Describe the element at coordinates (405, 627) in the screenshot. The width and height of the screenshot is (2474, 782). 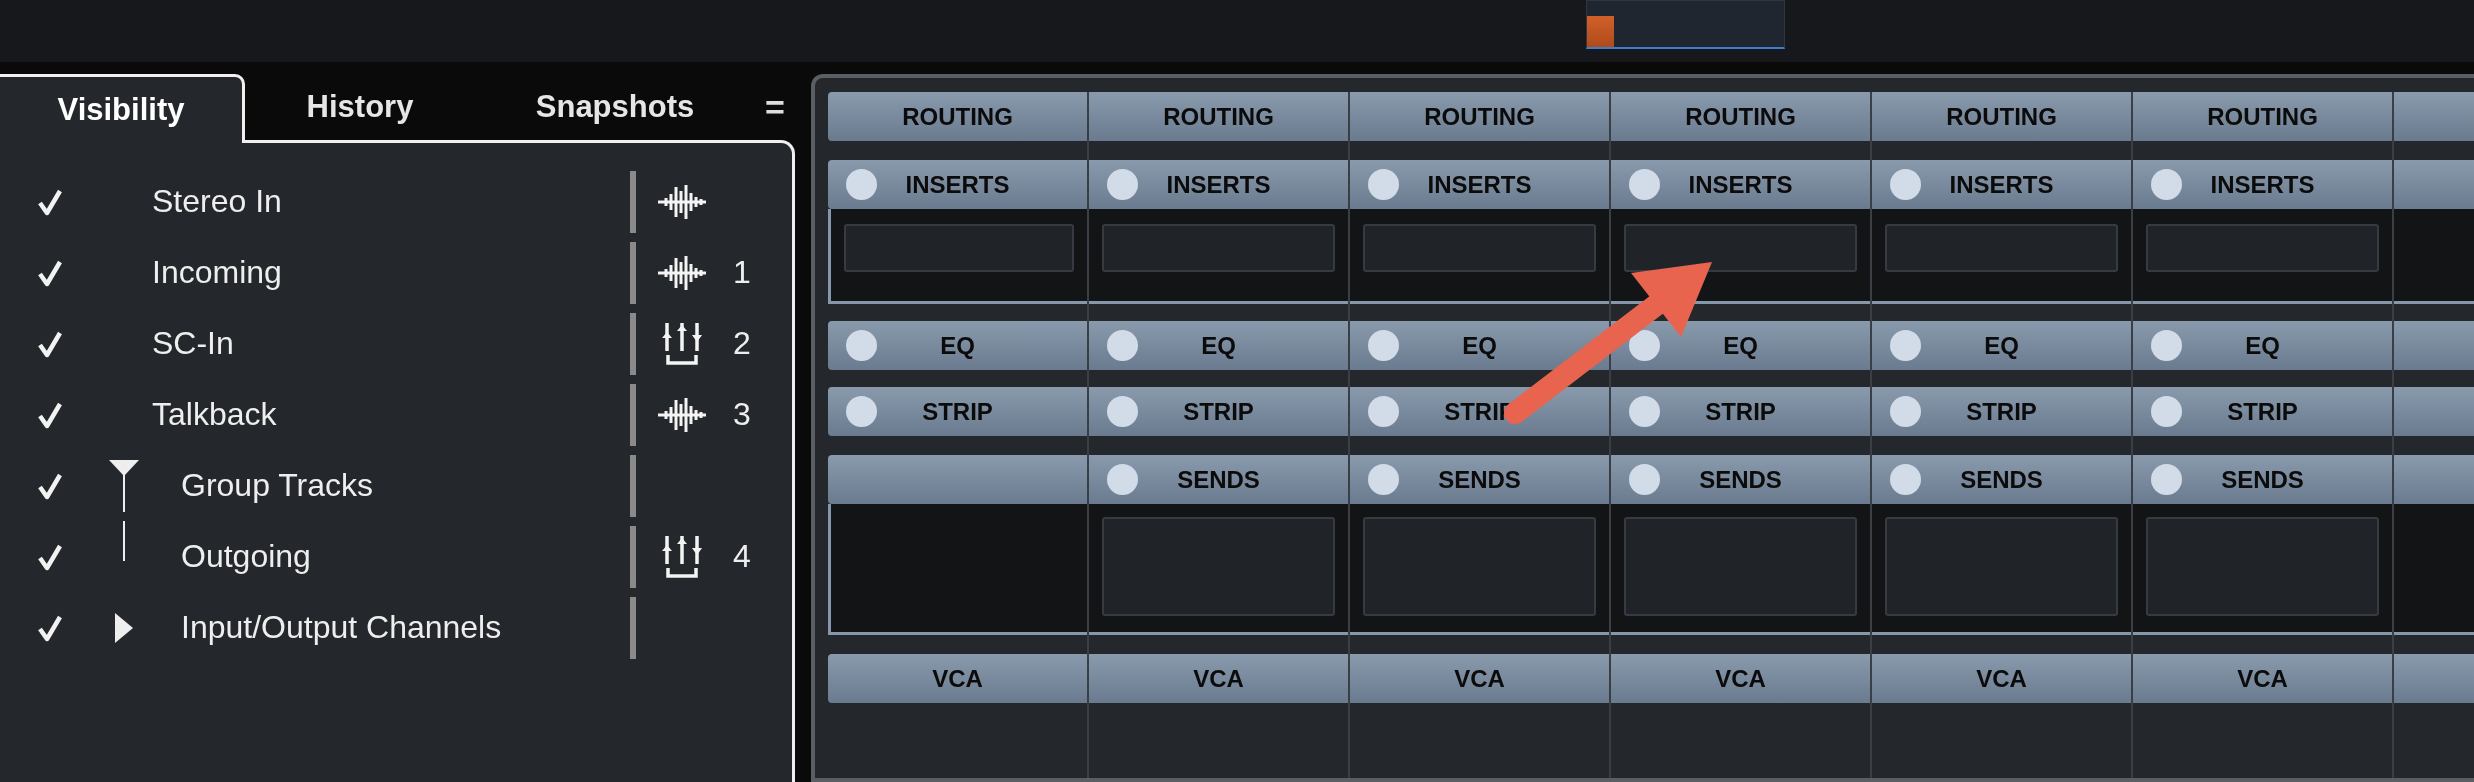
I see `track-name: Input/Output Channels` at that location.